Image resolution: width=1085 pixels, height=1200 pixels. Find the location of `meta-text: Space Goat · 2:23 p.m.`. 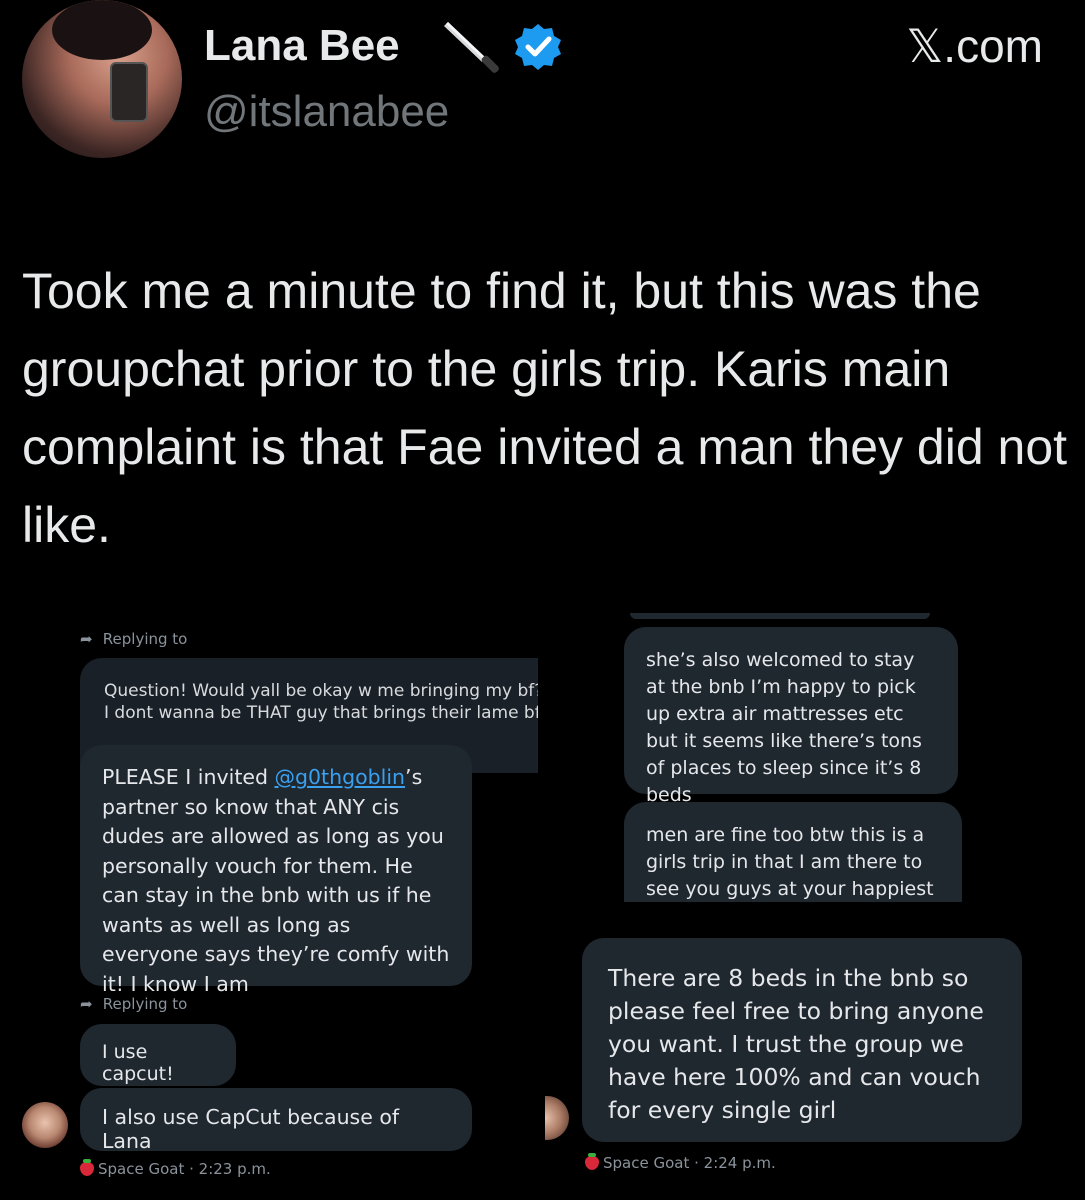

meta-text: Space Goat · 2:23 p.m. is located at coordinates (184, 1169).